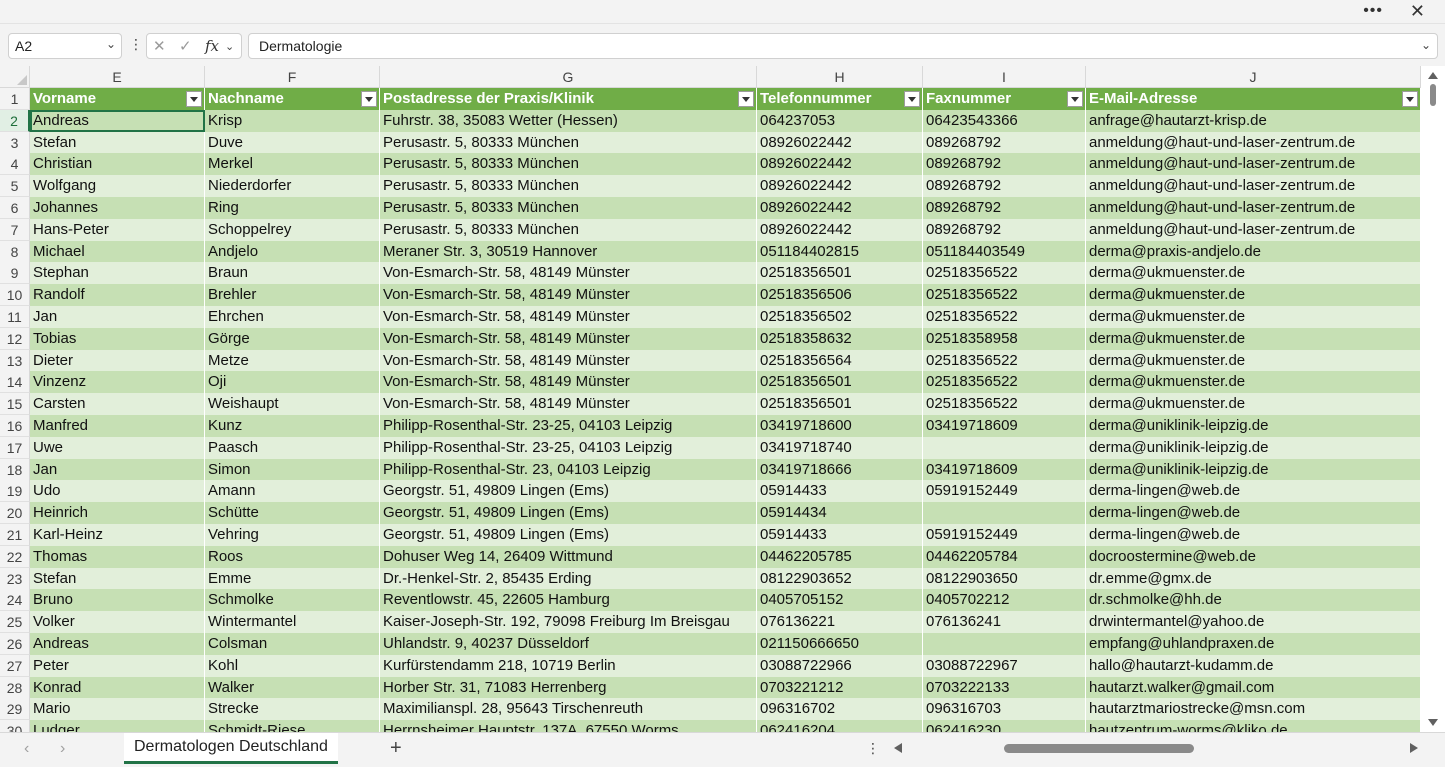 This screenshot has width=1445, height=767. Describe the element at coordinates (117, 208) in the screenshot. I see `table-cell: Johannes` at that location.